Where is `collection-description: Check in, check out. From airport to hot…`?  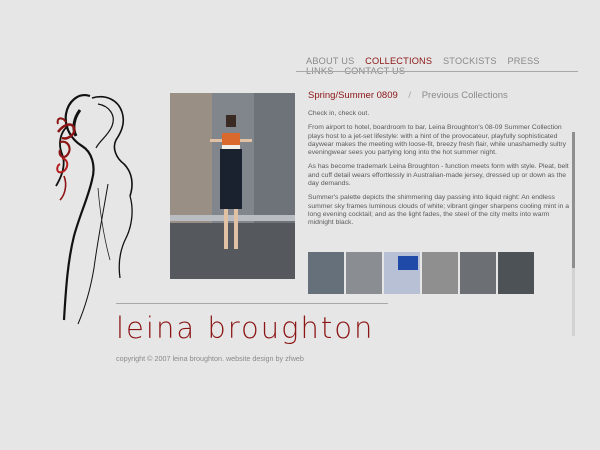
collection-description: Check in, check out. From airport to hot… is located at coordinates (439, 172).